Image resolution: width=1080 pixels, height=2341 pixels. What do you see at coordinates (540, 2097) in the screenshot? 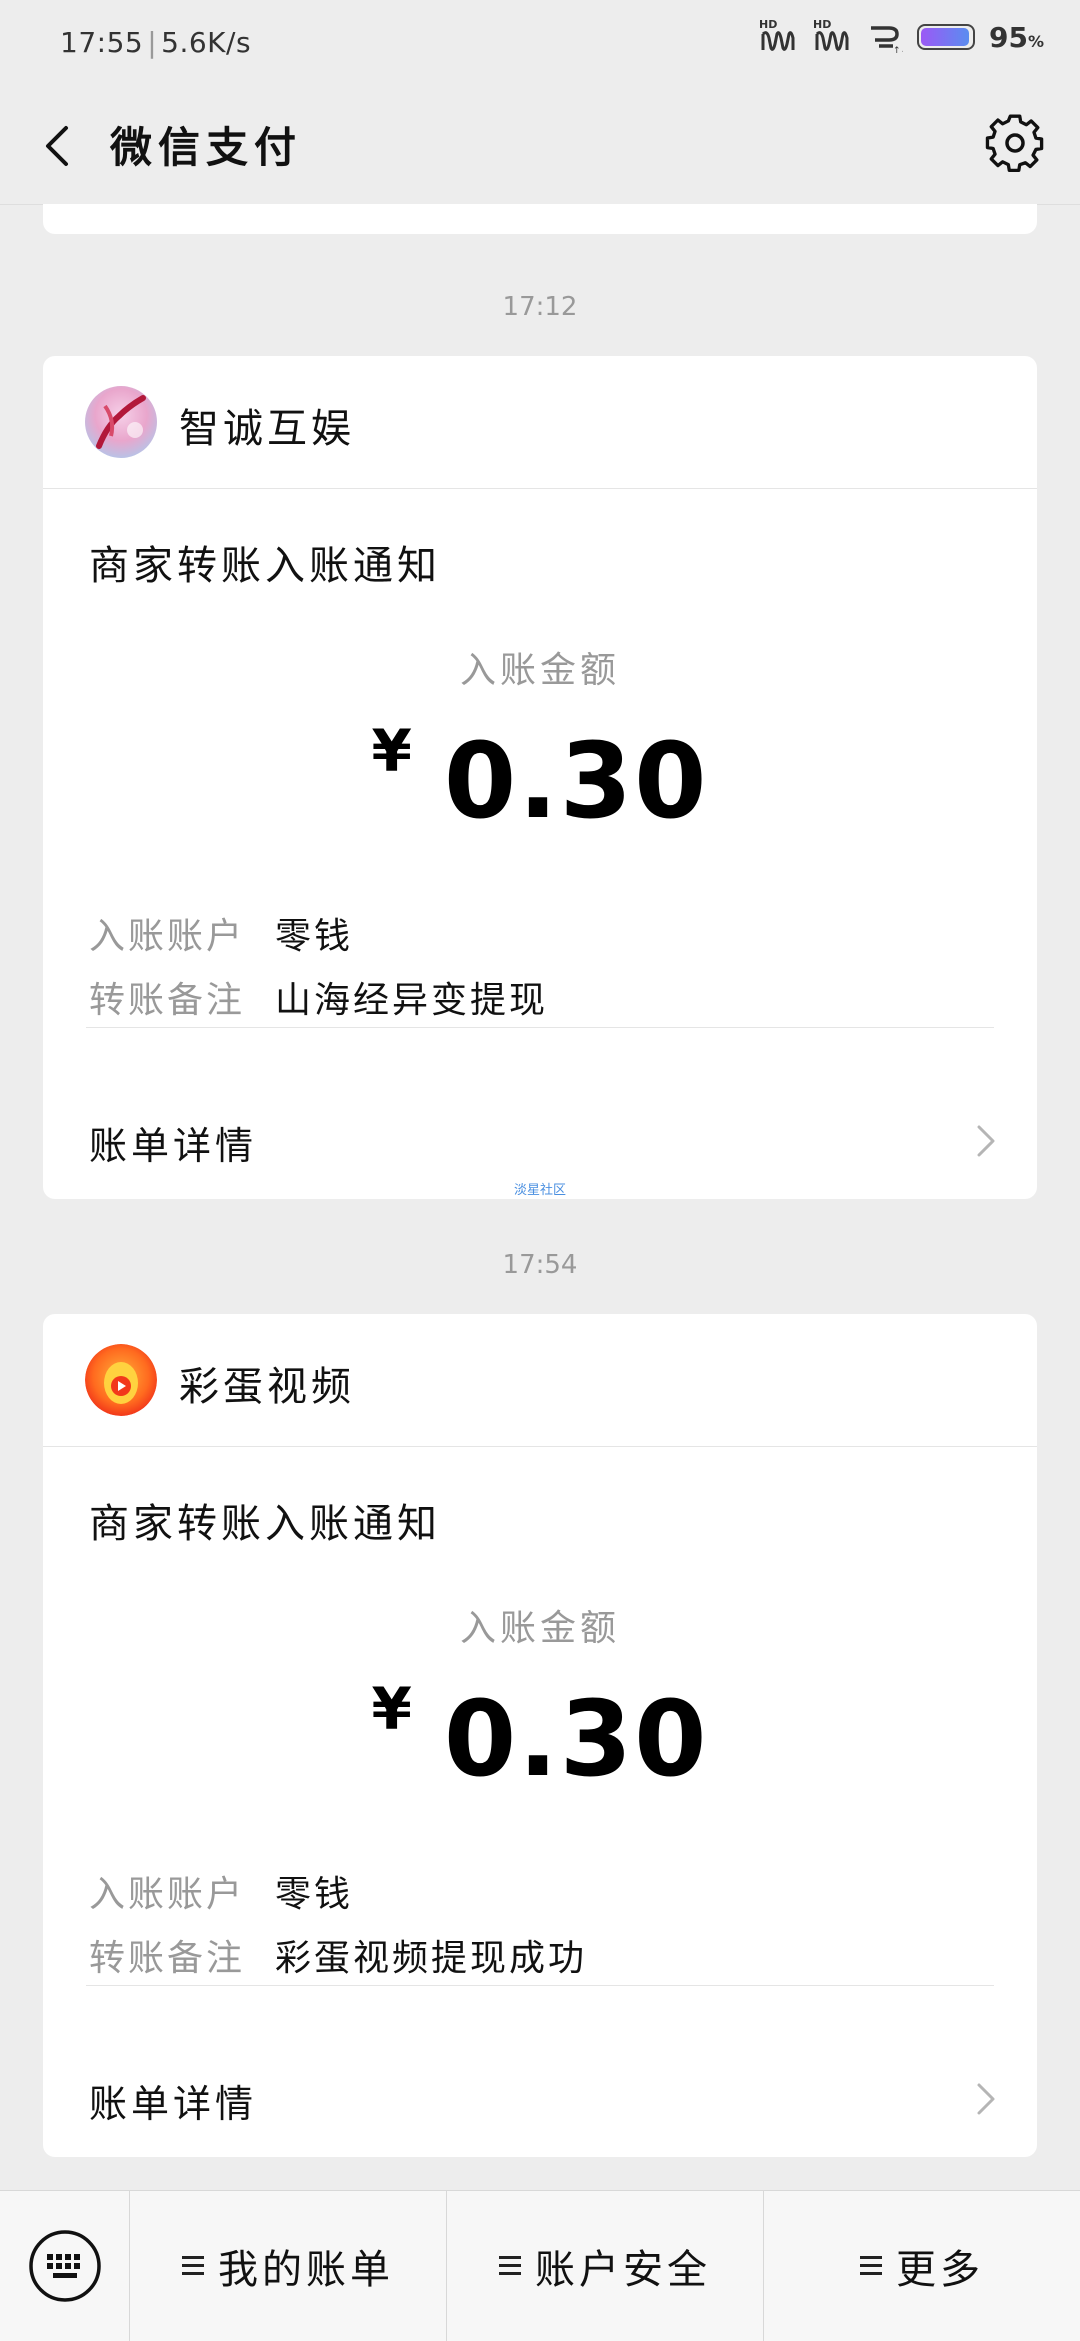
I see `bill-detail-link: 账单详情` at bounding box center [540, 2097].